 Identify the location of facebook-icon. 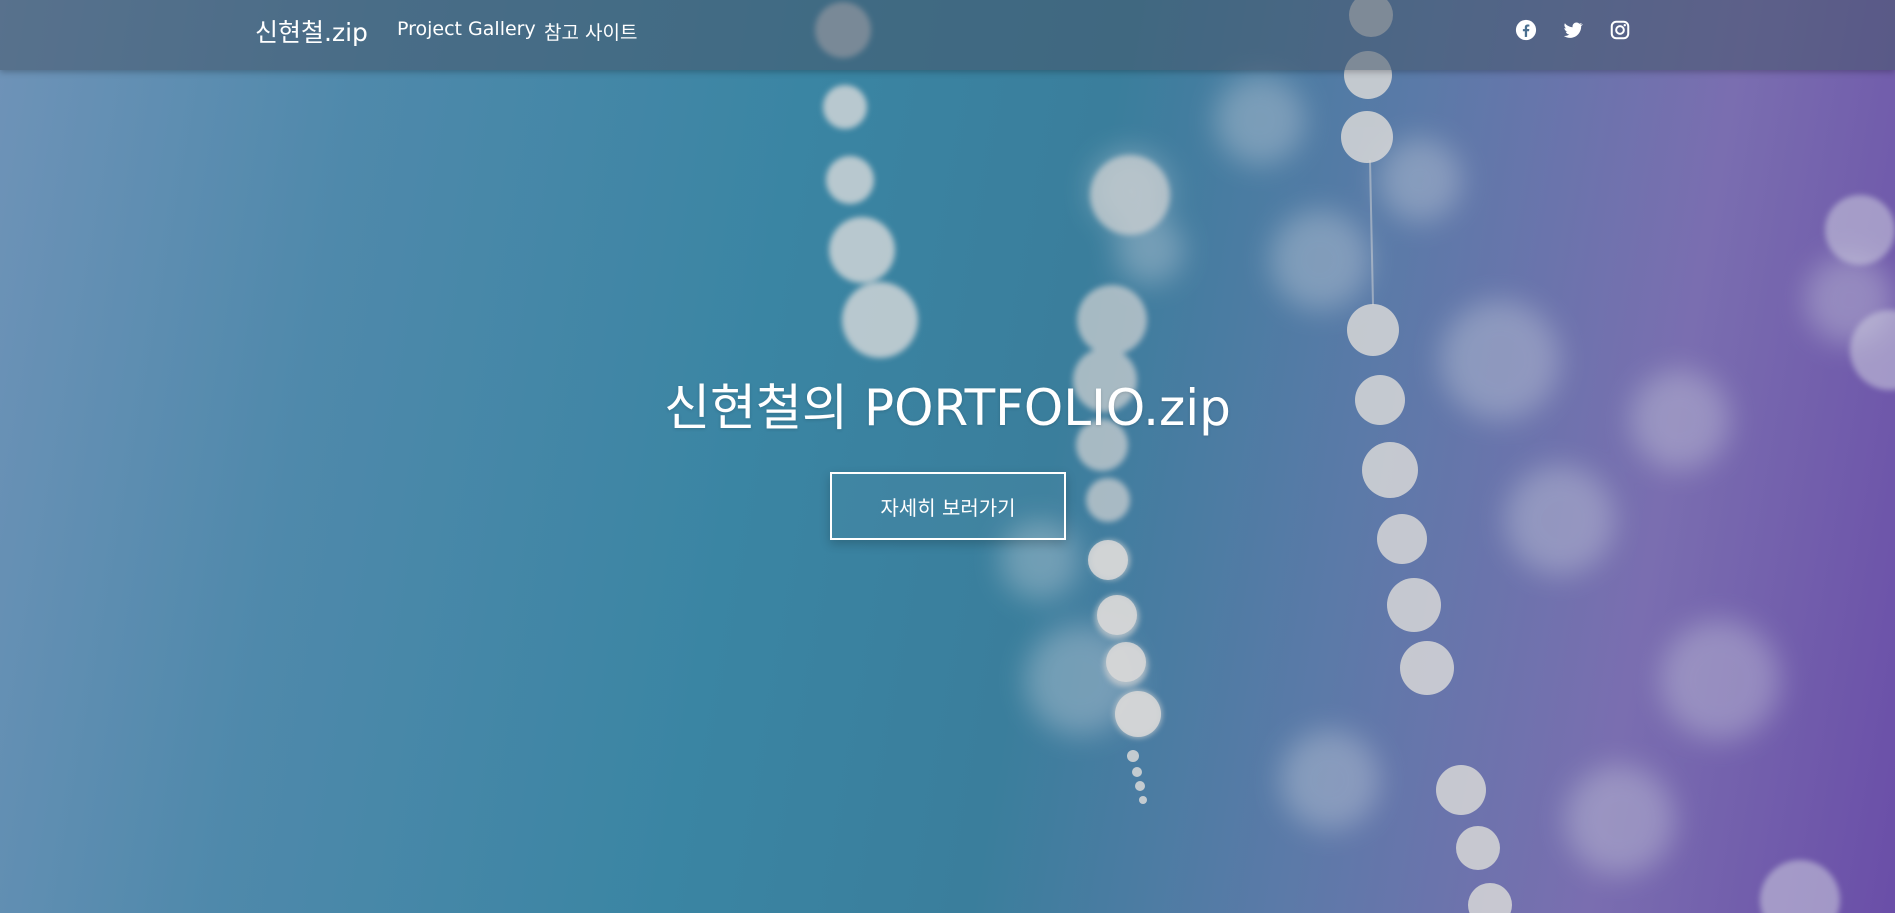
(1526, 30).